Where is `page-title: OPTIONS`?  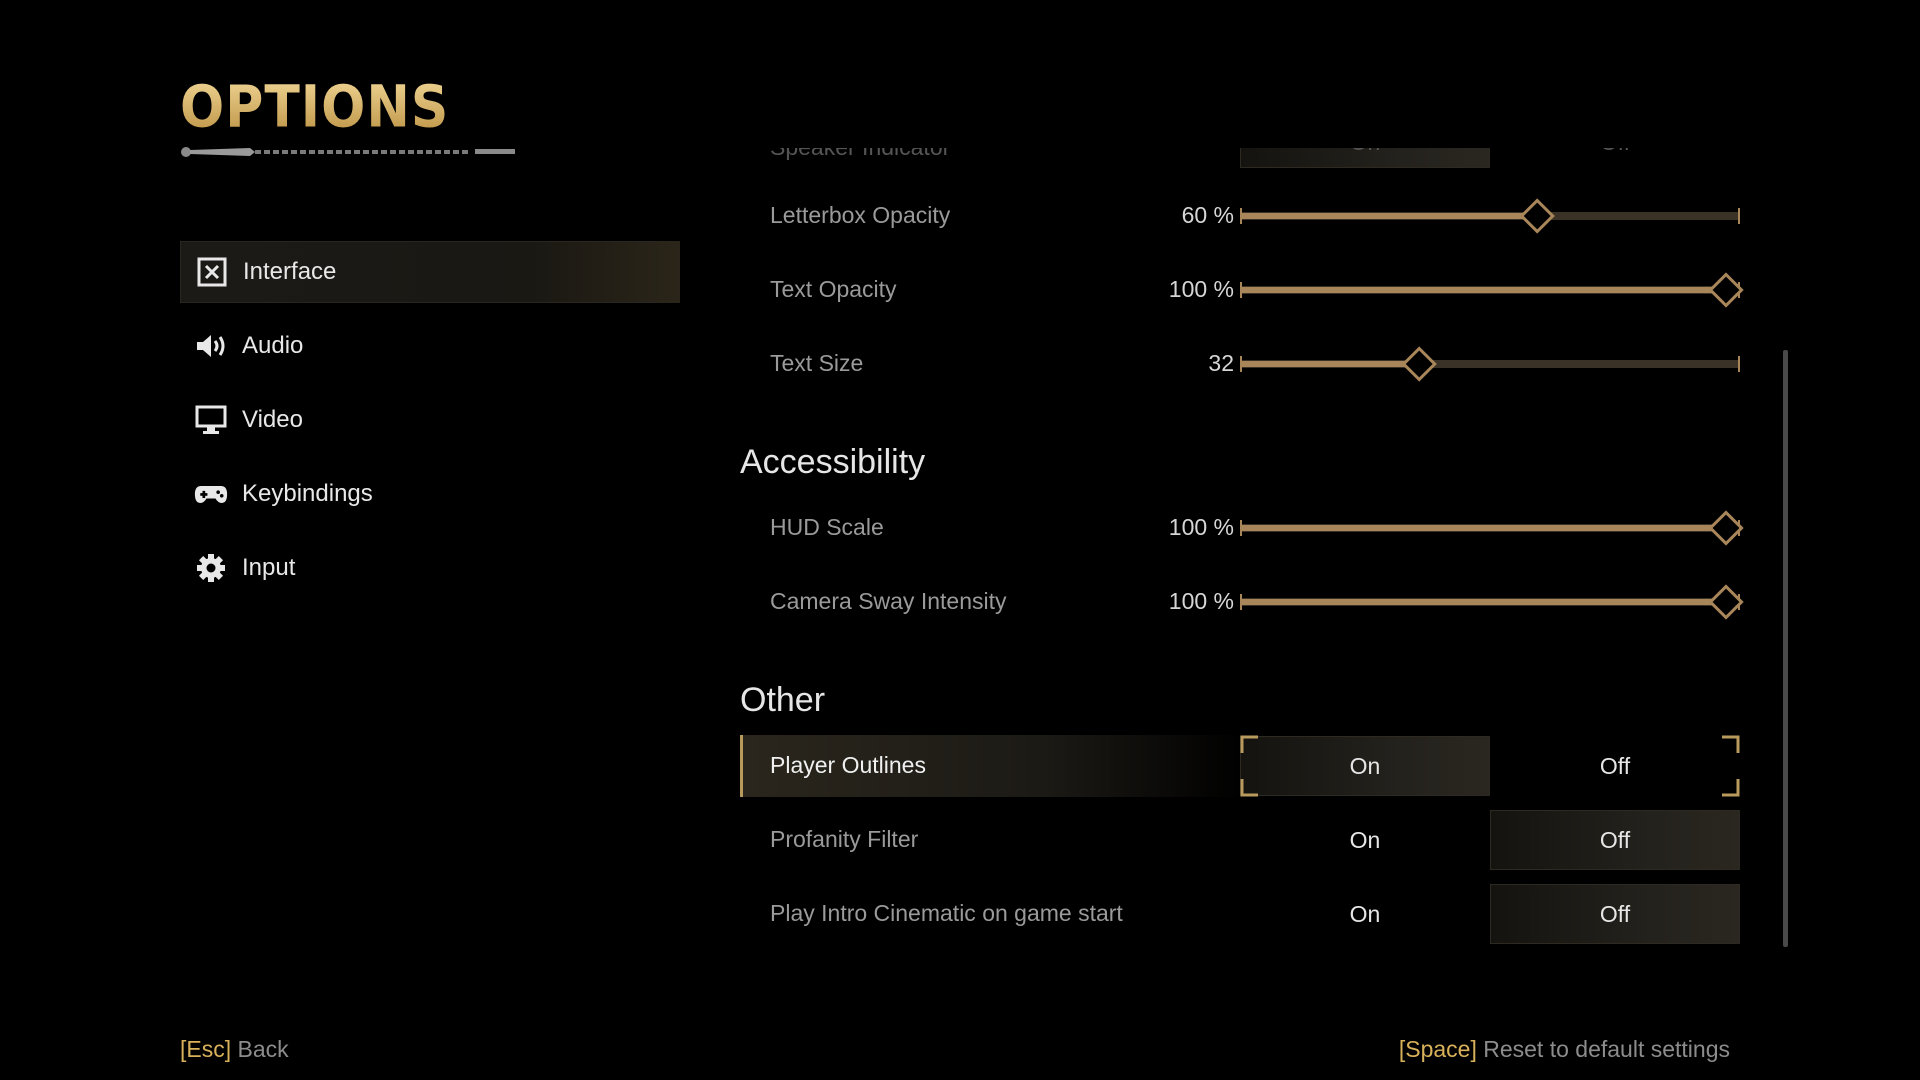
page-title: OPTIONS is located at coordinates (315, 108).